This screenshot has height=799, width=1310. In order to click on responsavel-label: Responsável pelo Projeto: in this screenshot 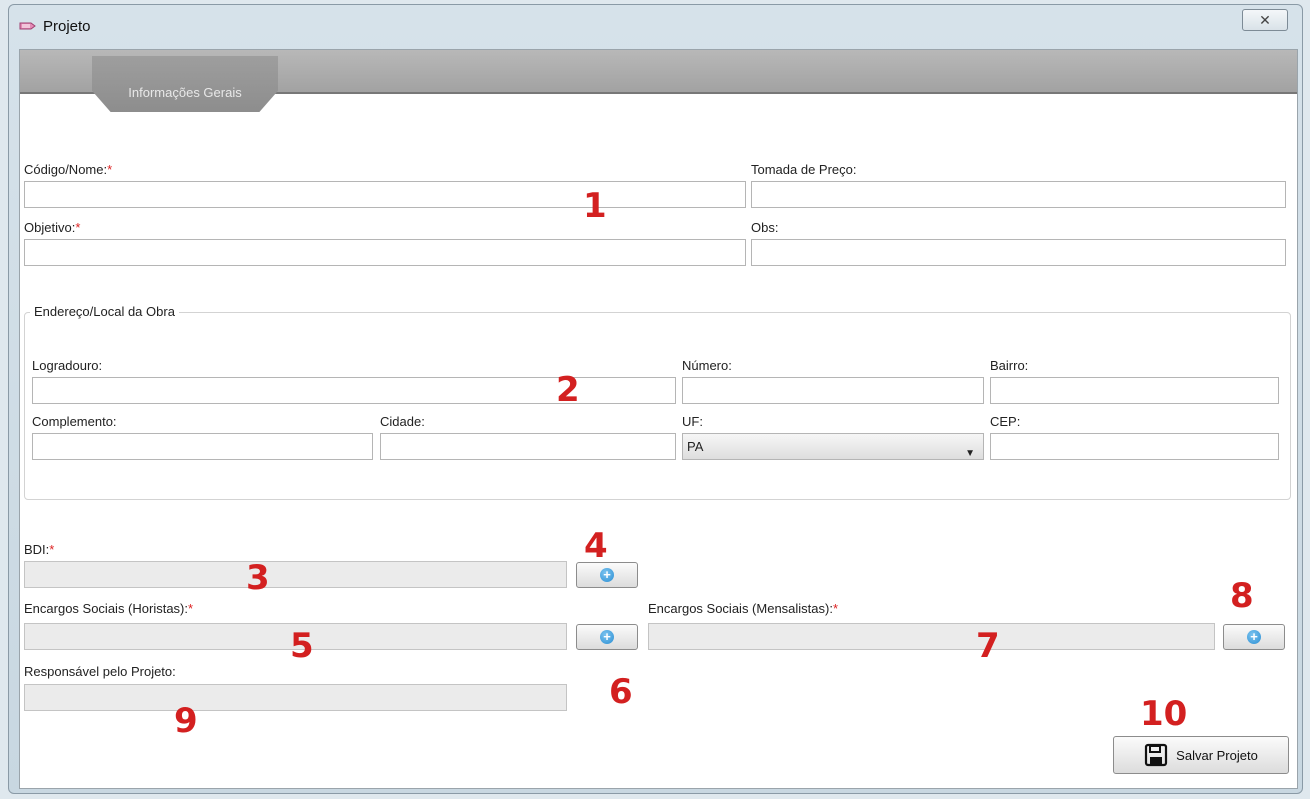, I will do `click(100, 671)`.